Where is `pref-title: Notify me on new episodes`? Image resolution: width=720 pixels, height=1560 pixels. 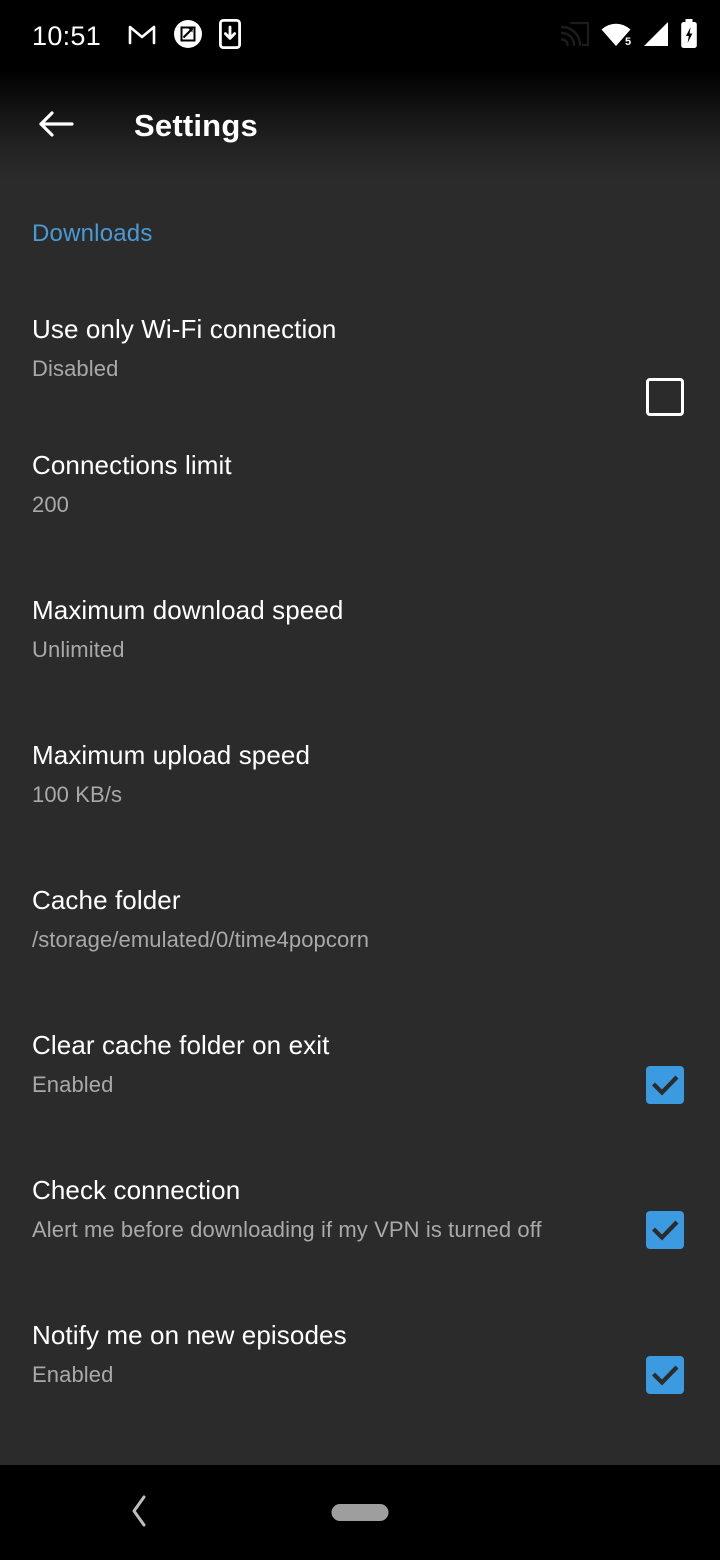
pref-title: Notify me on new episodes is located at coordinates (189, 1335).